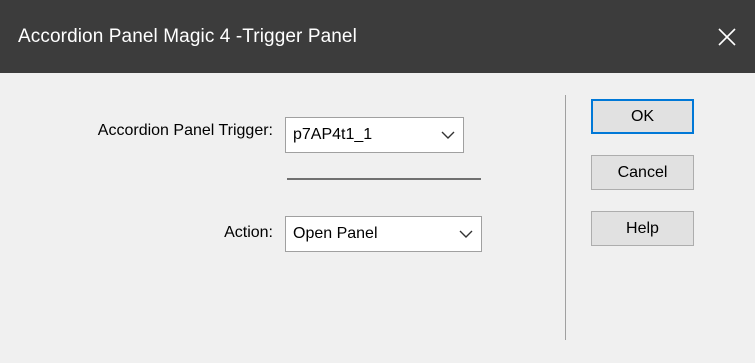 Image resolution: width=755 pixels, height=363 pixels. What do you see at coordinates (248, 232) in the screenshot?
I see `action-label: Action:` at bounding box center [248, 232].